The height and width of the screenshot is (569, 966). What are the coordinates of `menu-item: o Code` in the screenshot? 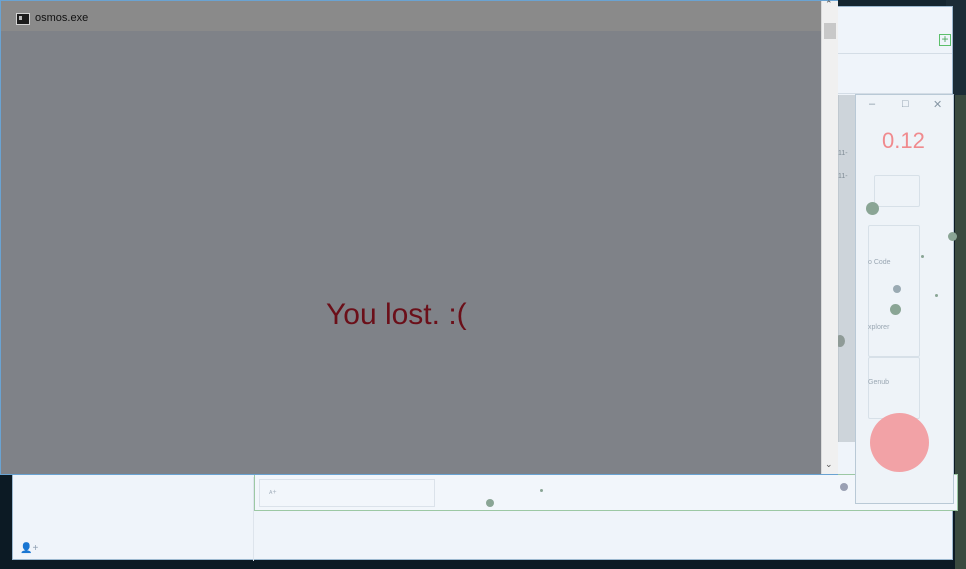 It's located at (879, 262).